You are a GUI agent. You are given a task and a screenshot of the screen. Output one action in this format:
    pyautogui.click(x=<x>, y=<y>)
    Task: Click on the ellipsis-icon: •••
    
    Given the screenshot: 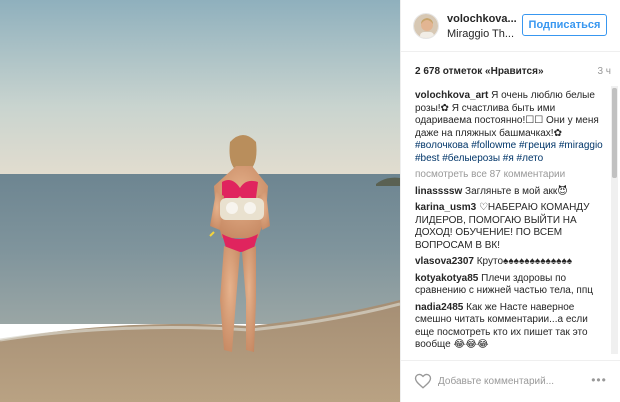 What is the action you would take?
    pyautogui.click(x=599, y=380)
    